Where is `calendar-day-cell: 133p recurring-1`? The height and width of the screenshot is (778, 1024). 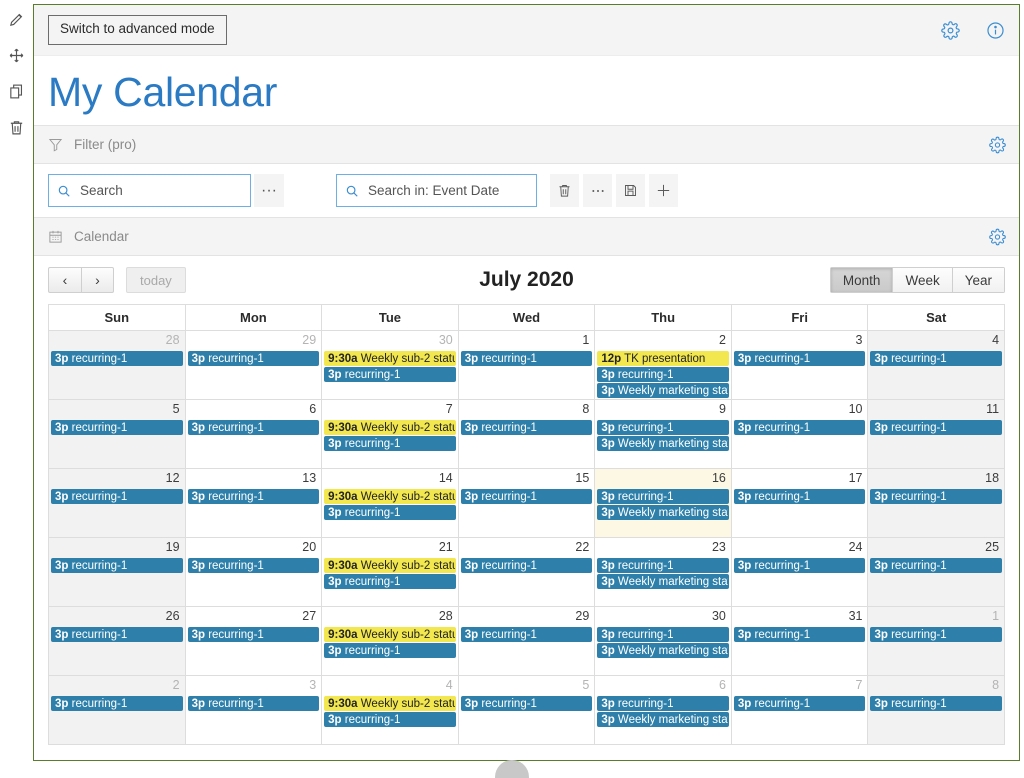 calendar-day-cell: 133p recurring-1 is located at coordinates (254, 503).